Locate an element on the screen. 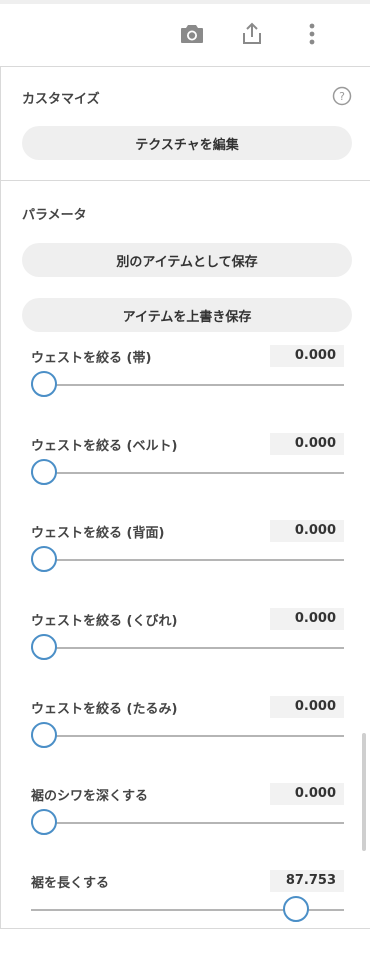 The width and height of the screenshot is (370, 958). overwrite-item-button: アイテムを上書き保存 is located at coordinates (187, 315).